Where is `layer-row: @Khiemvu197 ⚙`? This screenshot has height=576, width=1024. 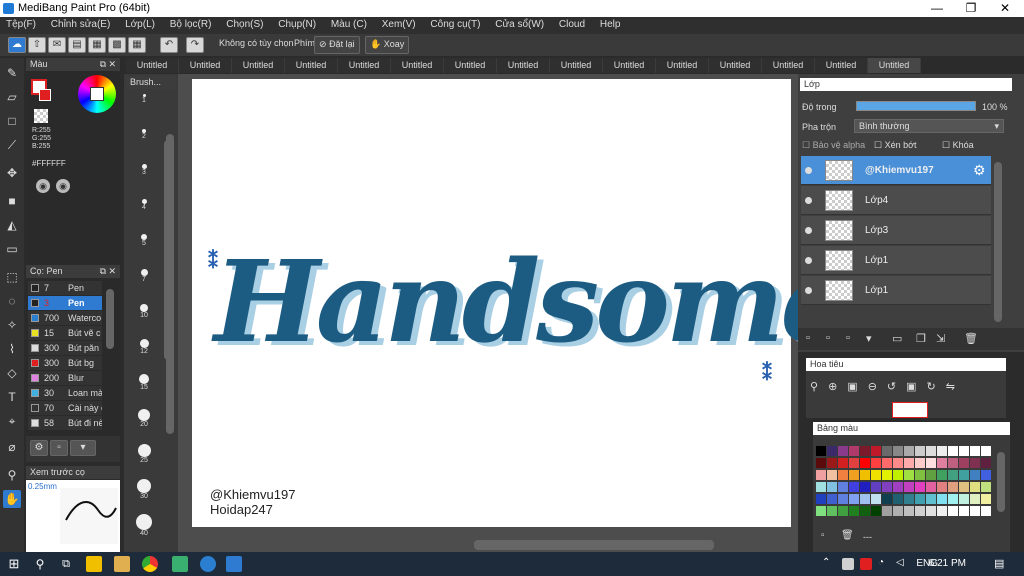
layer-row: @Khiemvu197 ⚙ is located at coordinates (896, 170).